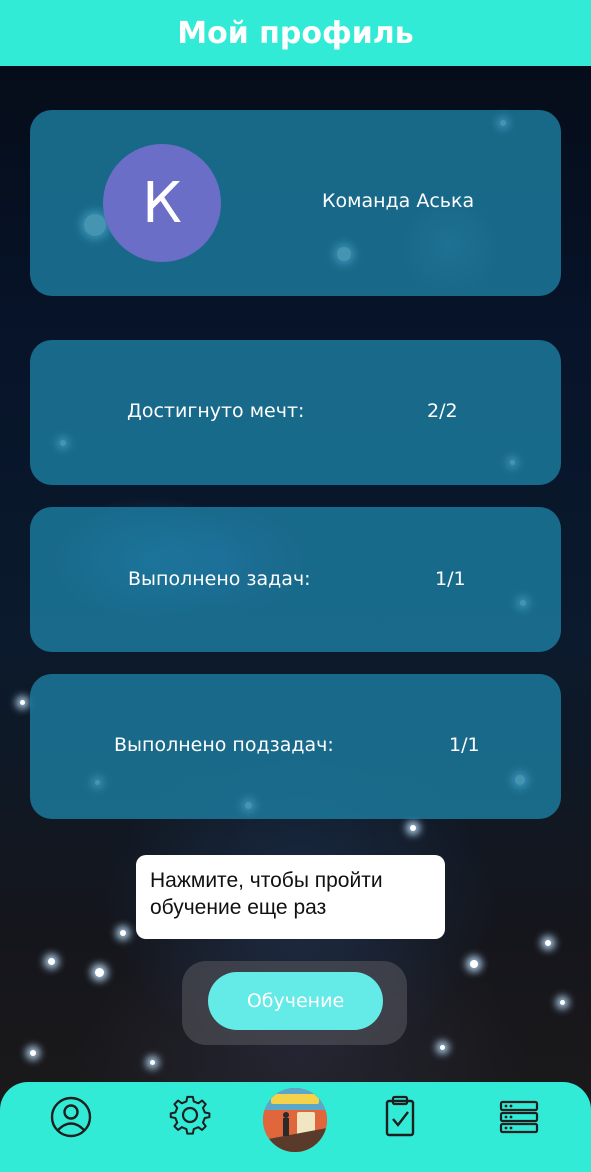 The width and height of the screenshot is (591, 1172). I want to click on avatar: К, so click(162, 203).